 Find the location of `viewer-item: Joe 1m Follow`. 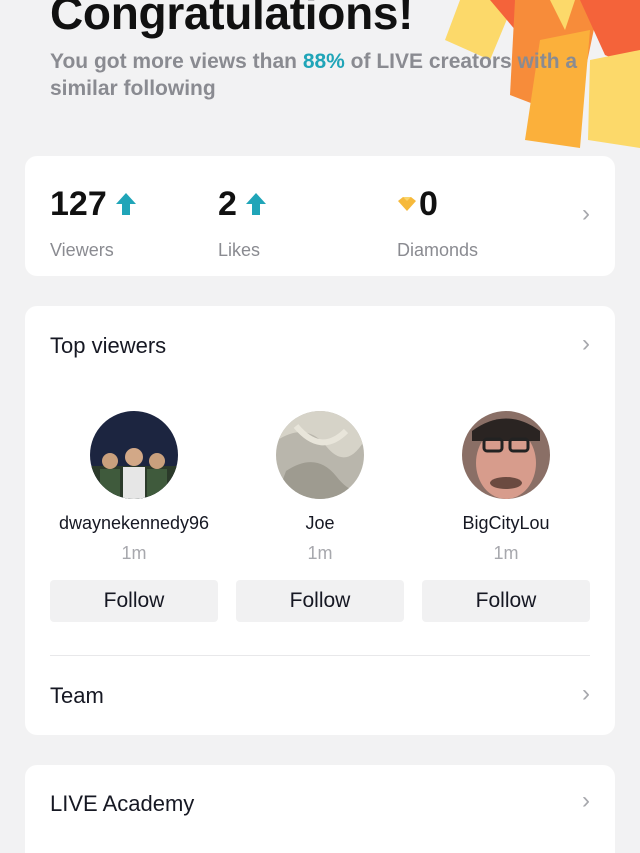

viewer-item: Joe 1m Follow is located at coordinates (320, 516).